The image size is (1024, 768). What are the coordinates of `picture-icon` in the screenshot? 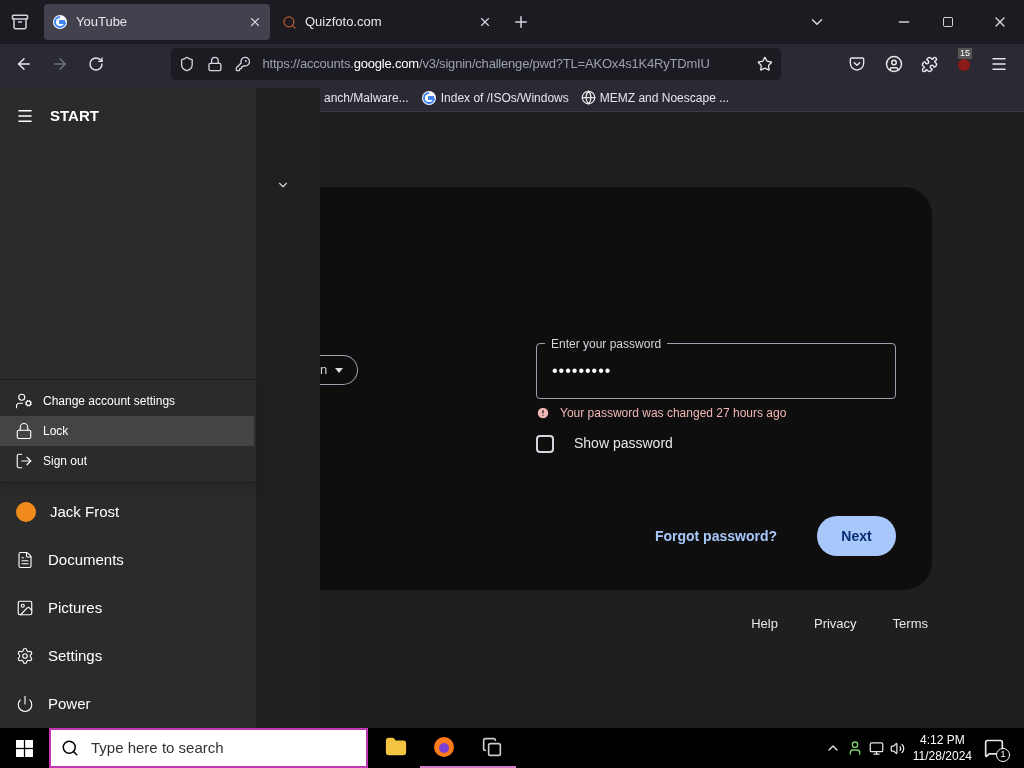 It's located at (25, 608).